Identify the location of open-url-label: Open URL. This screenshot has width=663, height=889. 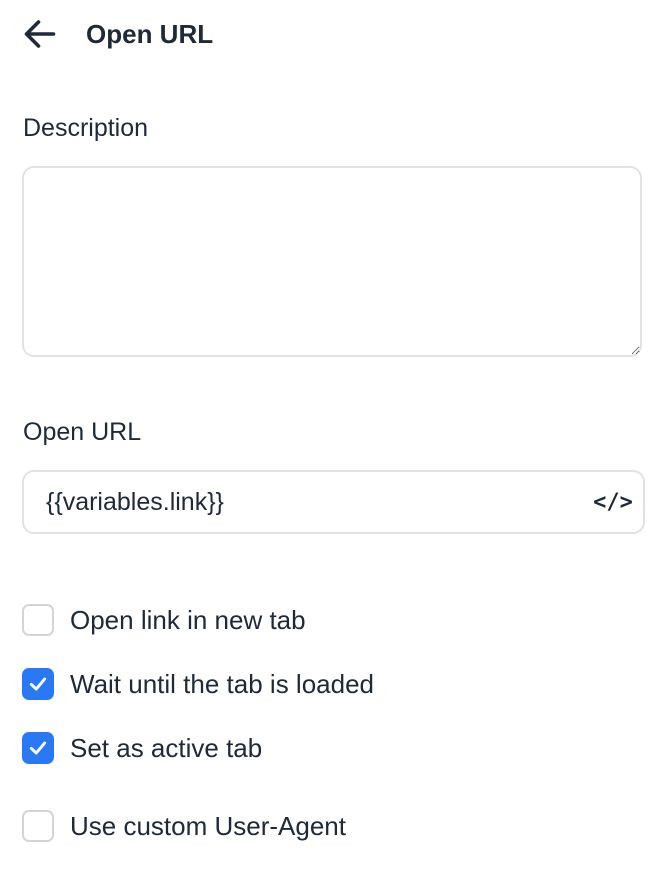
(82, 432).